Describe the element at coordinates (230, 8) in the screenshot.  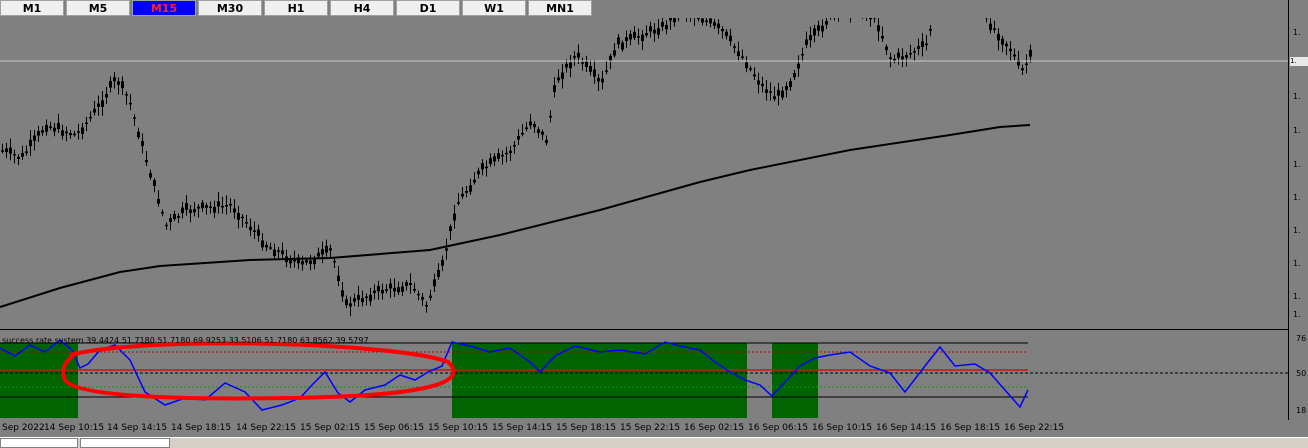
I see `timeframe-m30-button: M30` at that location.